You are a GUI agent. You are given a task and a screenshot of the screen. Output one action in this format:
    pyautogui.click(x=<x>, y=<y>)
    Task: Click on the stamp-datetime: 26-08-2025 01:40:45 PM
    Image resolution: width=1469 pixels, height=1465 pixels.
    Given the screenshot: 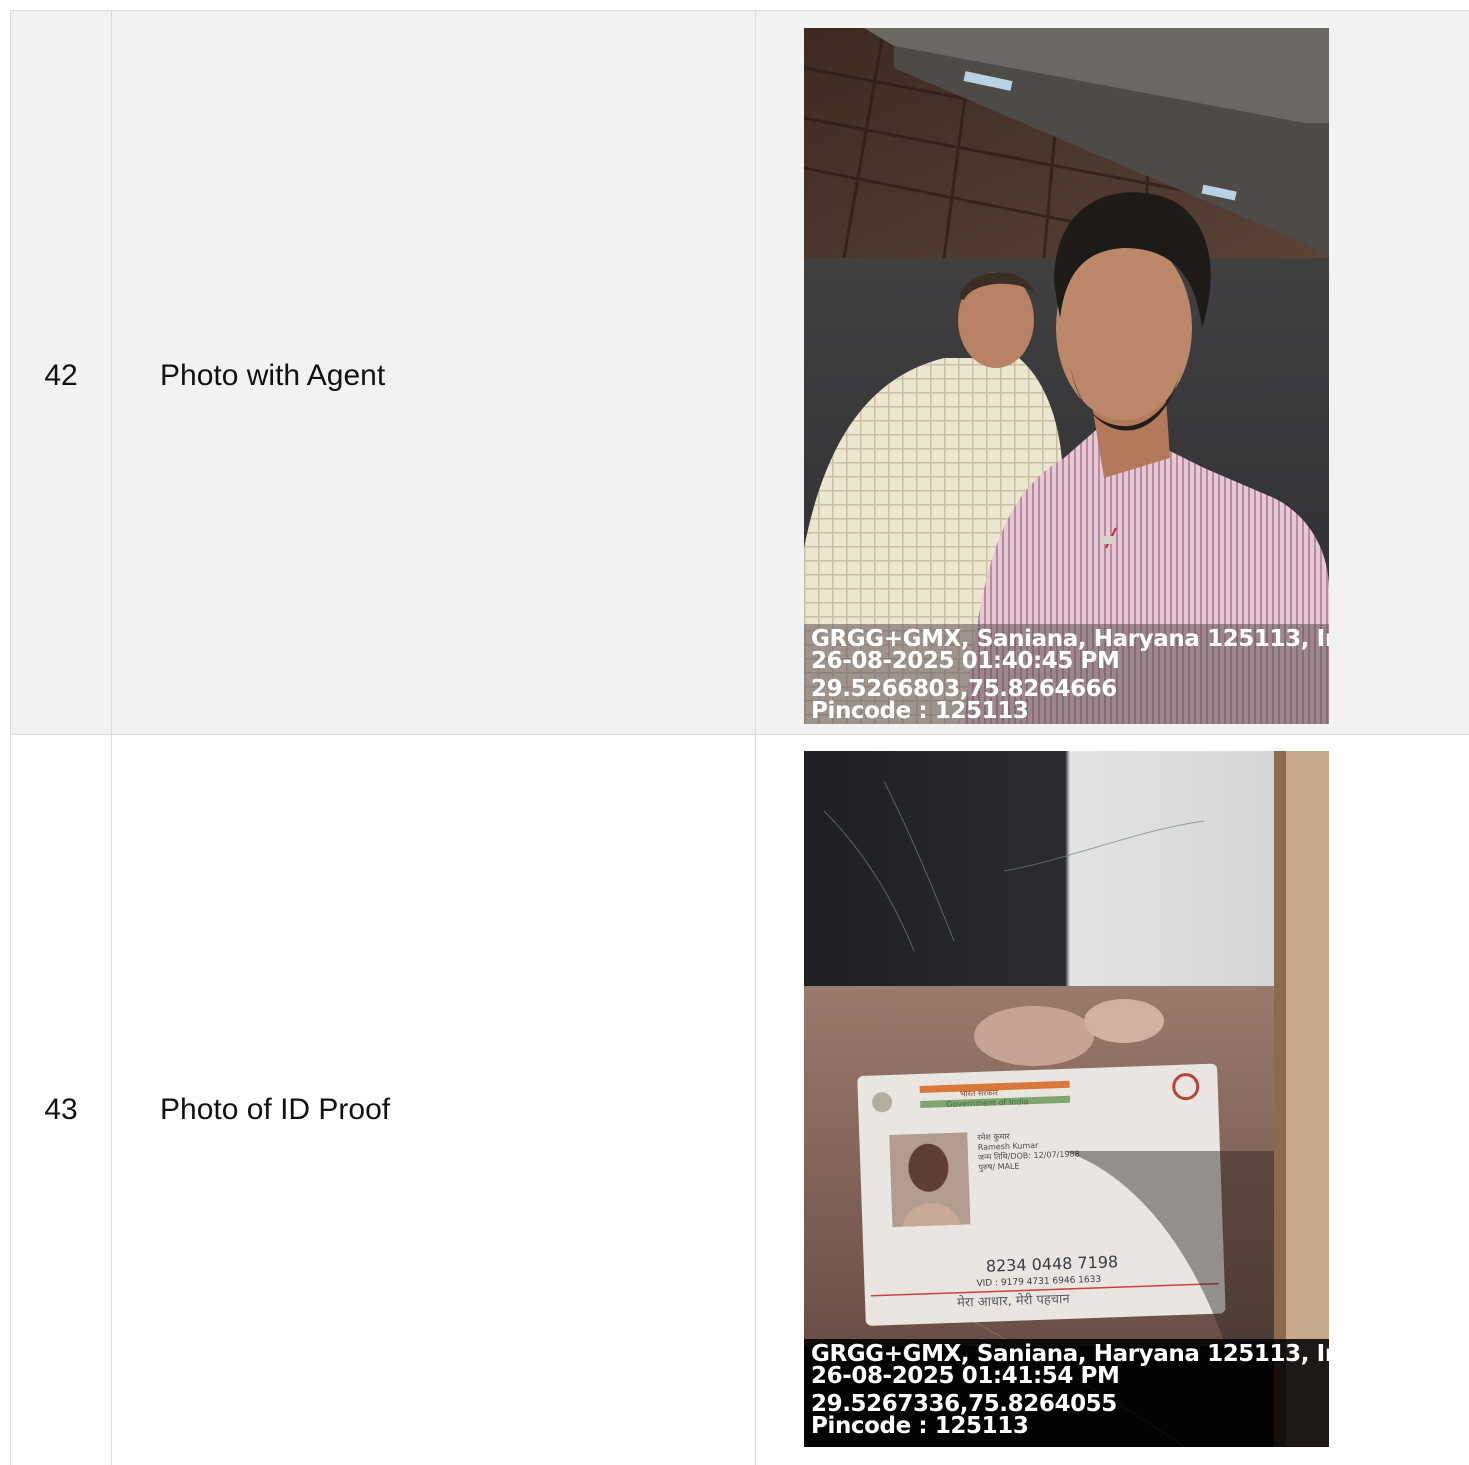 What is the action you would take?
    pyautogui.click(x=965, y=661)
    